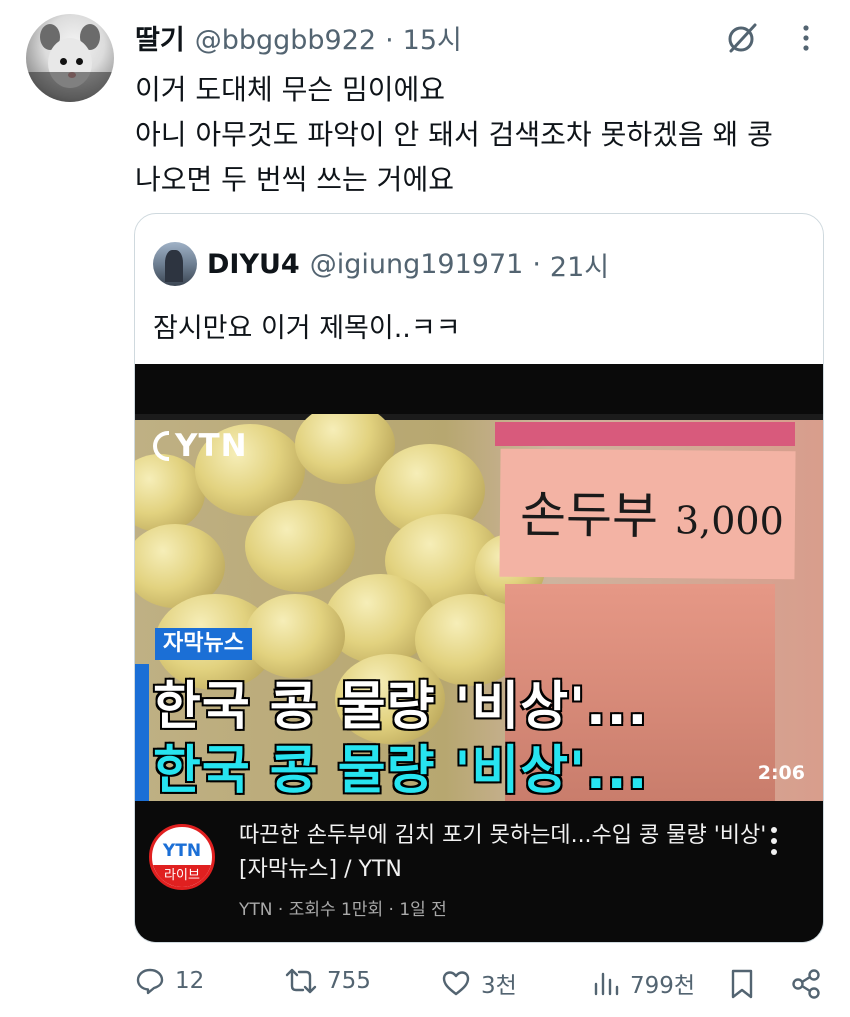 The width and height of the screenshot is (850, 1017). Describe the element at coordinates (499, 986) in the screenshot. I see `like-count: 3천` at that location.